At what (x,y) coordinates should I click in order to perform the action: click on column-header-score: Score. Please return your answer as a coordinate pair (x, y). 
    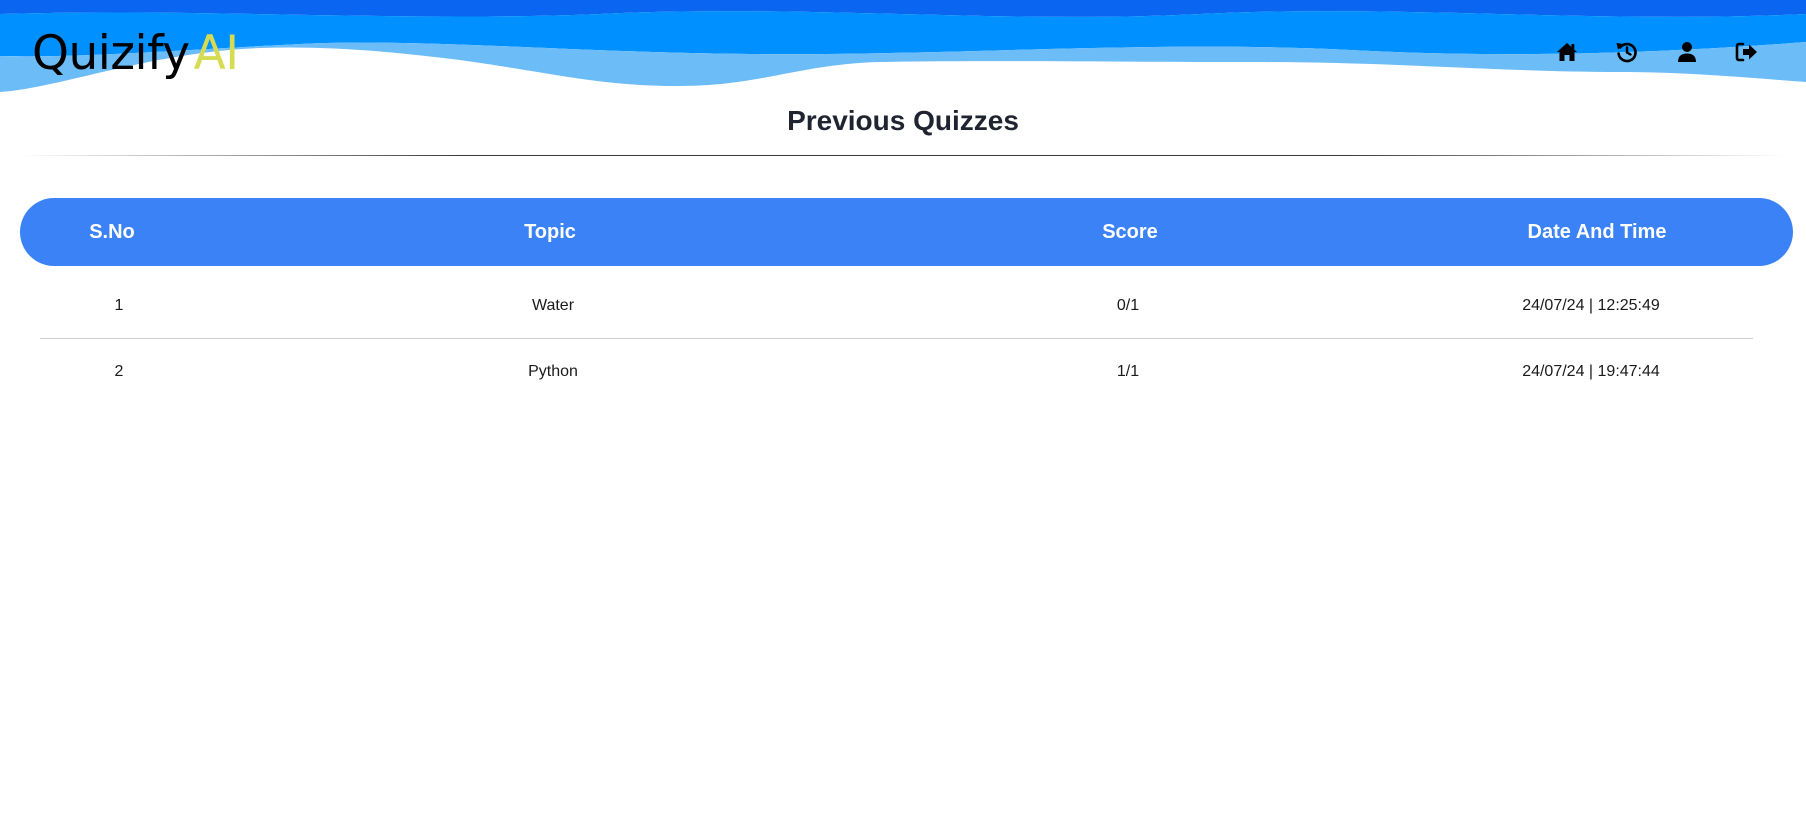
    Looking at the image, I should click on (1130, 231).